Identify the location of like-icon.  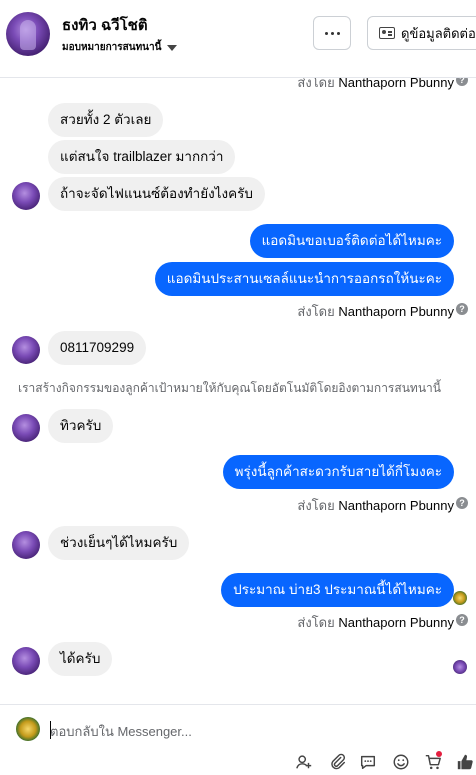
(465, 762).